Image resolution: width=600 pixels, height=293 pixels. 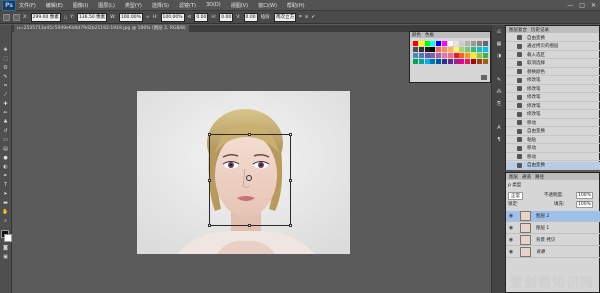 What do you see at coordinates (499, 80) in the screenshot?
I see `brush-panel-icon: ✎` at bounding box center [499, 80].